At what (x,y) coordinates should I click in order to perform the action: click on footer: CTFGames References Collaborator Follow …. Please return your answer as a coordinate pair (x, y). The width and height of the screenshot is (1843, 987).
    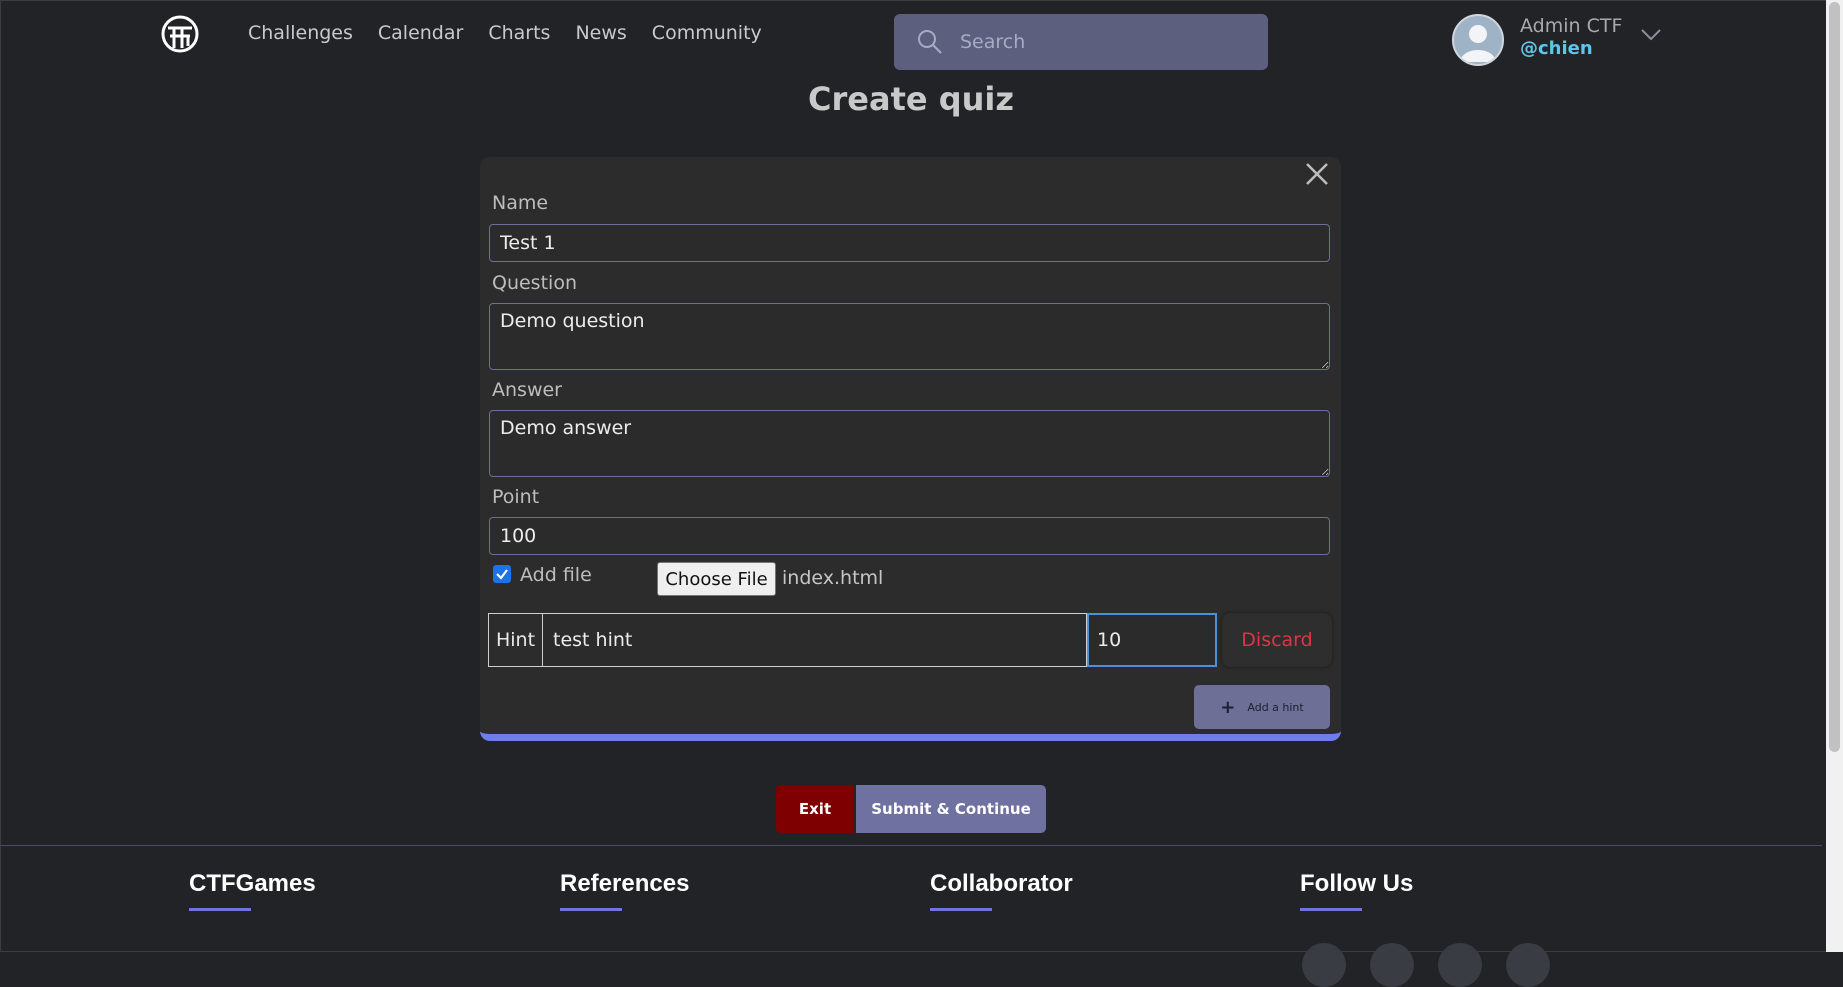
    Looking at the image, I should click on (911, 916).